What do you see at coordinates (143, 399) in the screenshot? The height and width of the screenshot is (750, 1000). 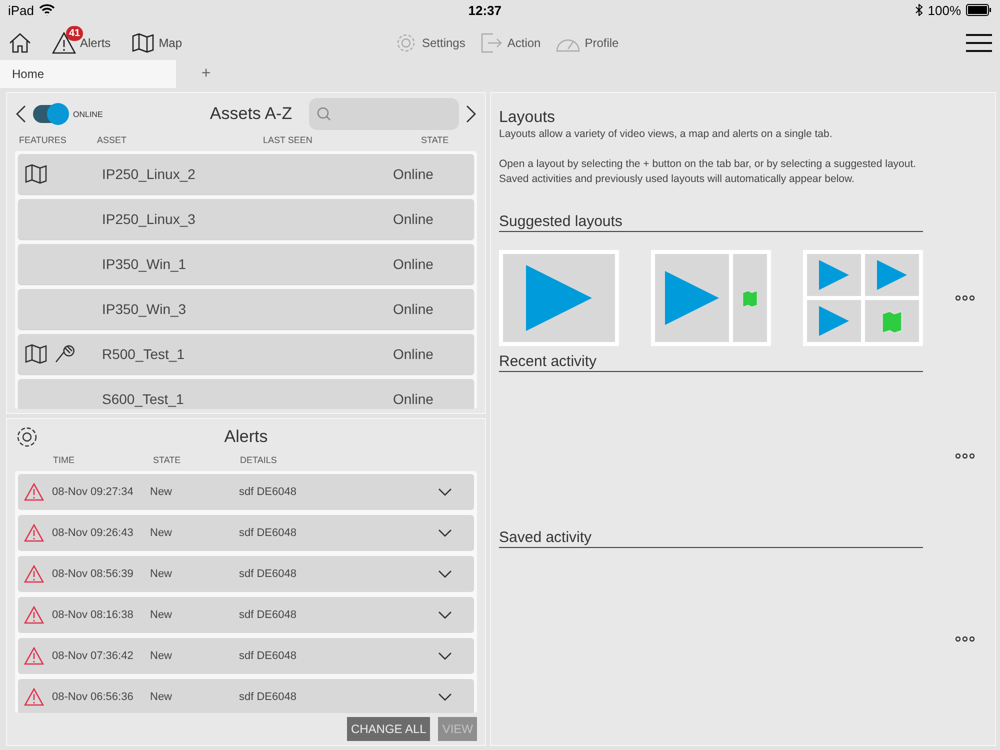 I see `asset-name: S600_Test_1` at bounding box center [143, 399].